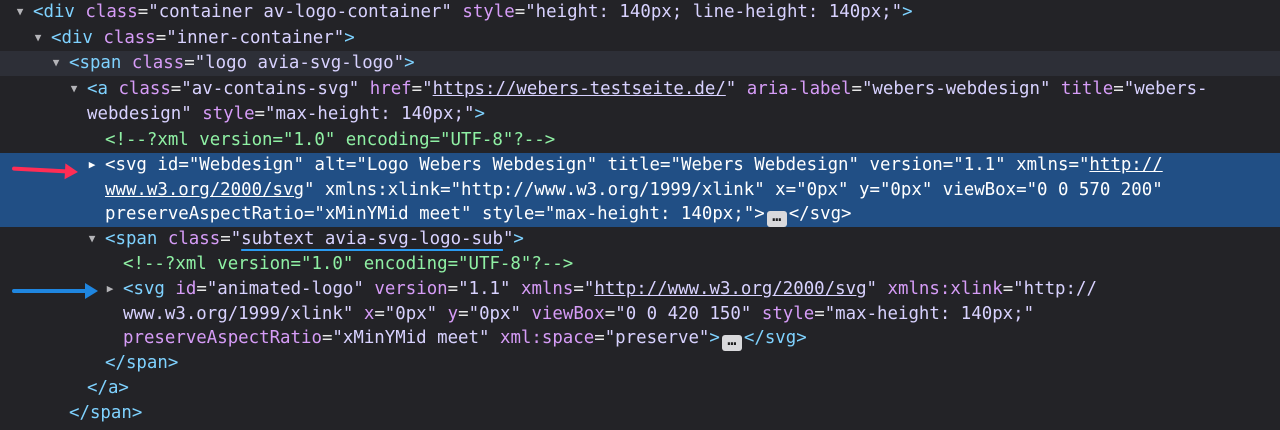 The width and height of the screenshot is (1280, 430). Describe the element at coordinates (55, 291) in the screenshot. I see `blue-annotation-arrow-icon` at that location.